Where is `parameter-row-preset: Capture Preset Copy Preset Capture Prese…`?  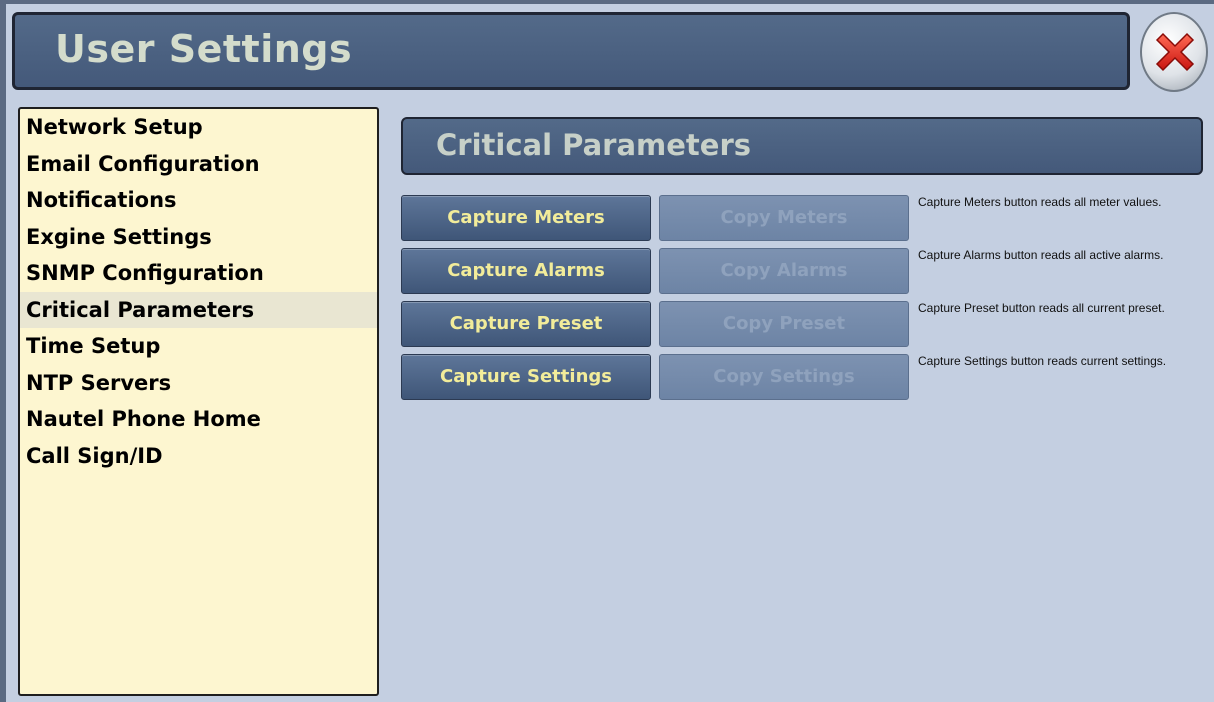
parameter-row-preset: Capture Preset Copy Preset Capture Prese… is located at coordinates (801, 325).